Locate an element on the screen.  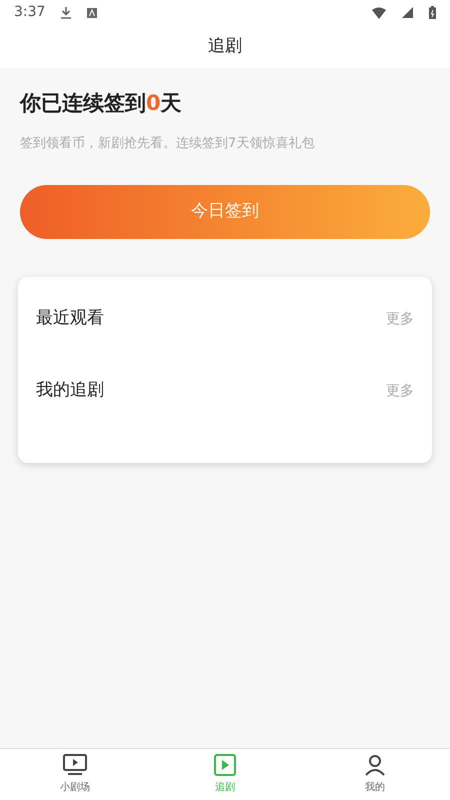
person-icon is located at coordinates (375, 765).